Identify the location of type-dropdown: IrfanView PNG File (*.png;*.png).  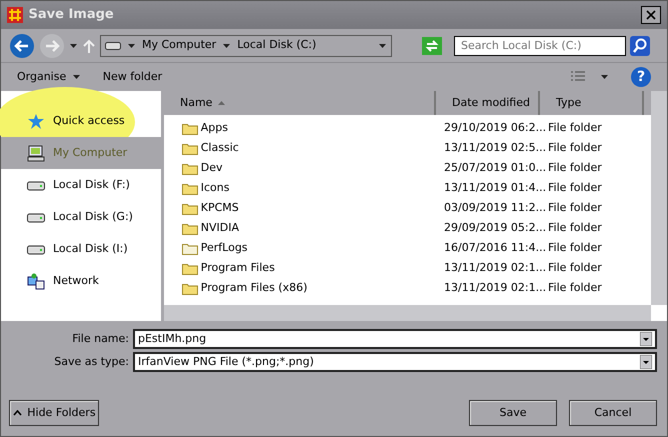
(395, 362).